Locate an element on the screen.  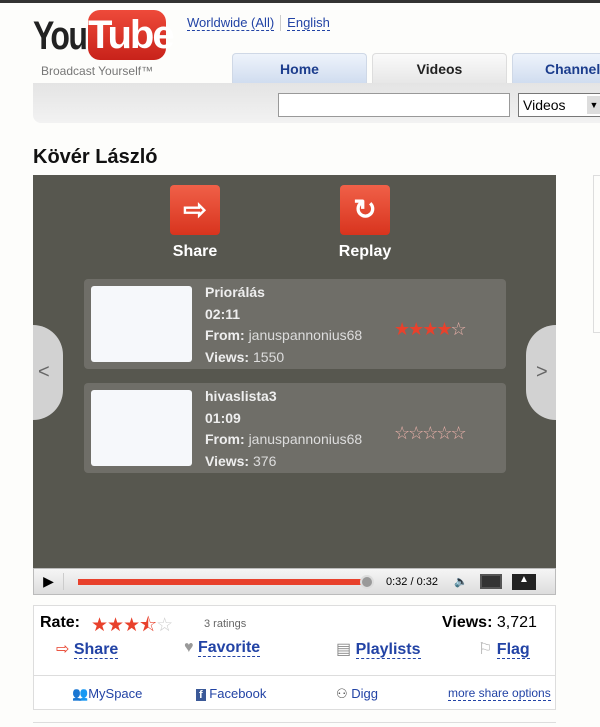
playlist-icon: ▤ is located at coordinates (344, 649).